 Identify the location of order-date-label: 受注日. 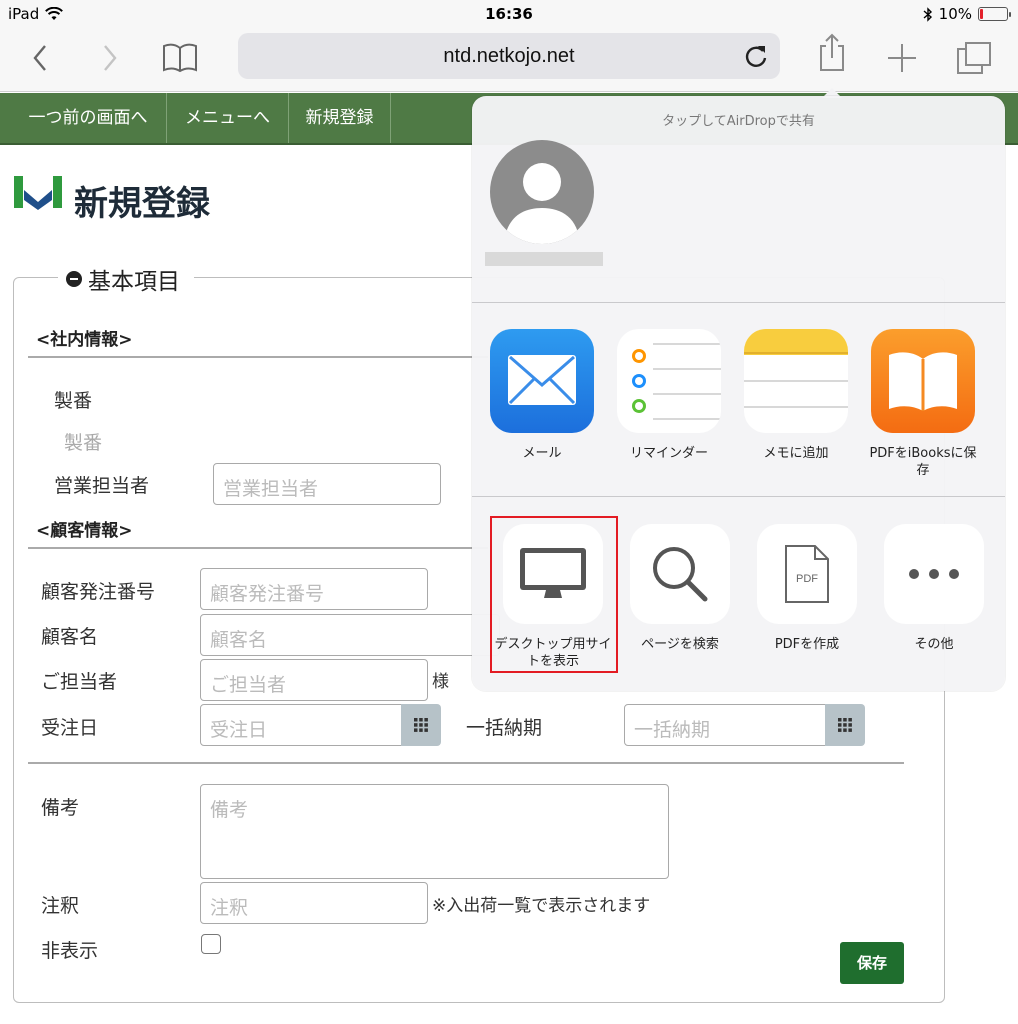
(70, 728).